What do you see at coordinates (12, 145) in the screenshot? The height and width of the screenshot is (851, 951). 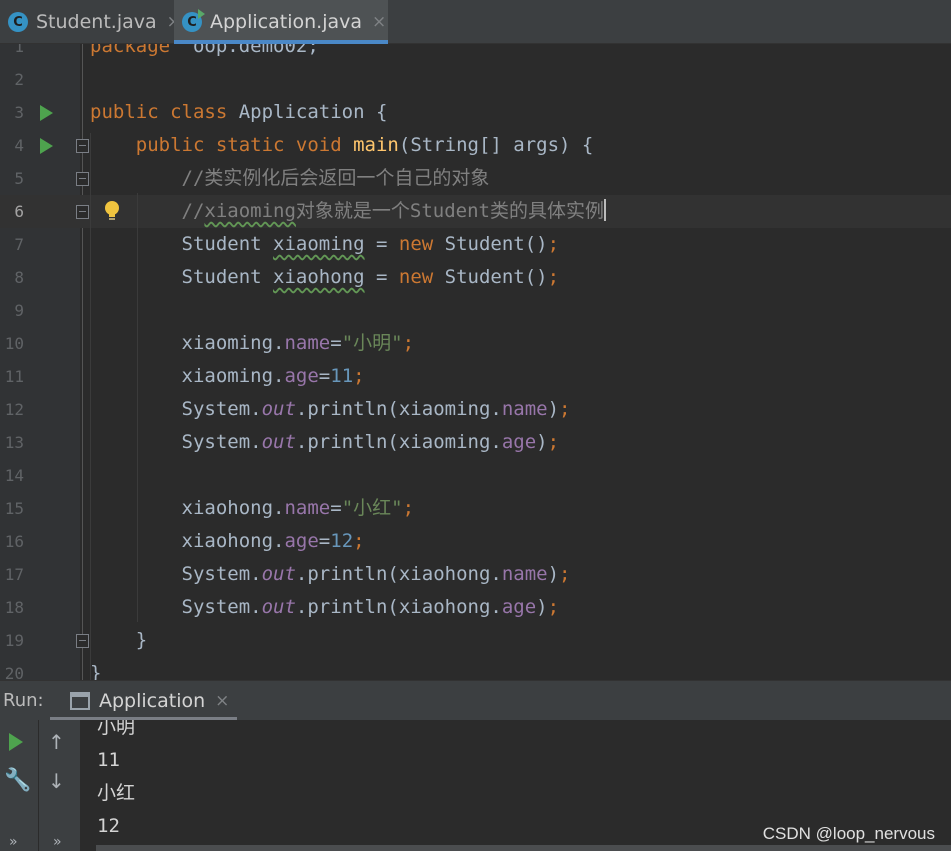 I see `line-number: 4` at bounding box center [12, 145].